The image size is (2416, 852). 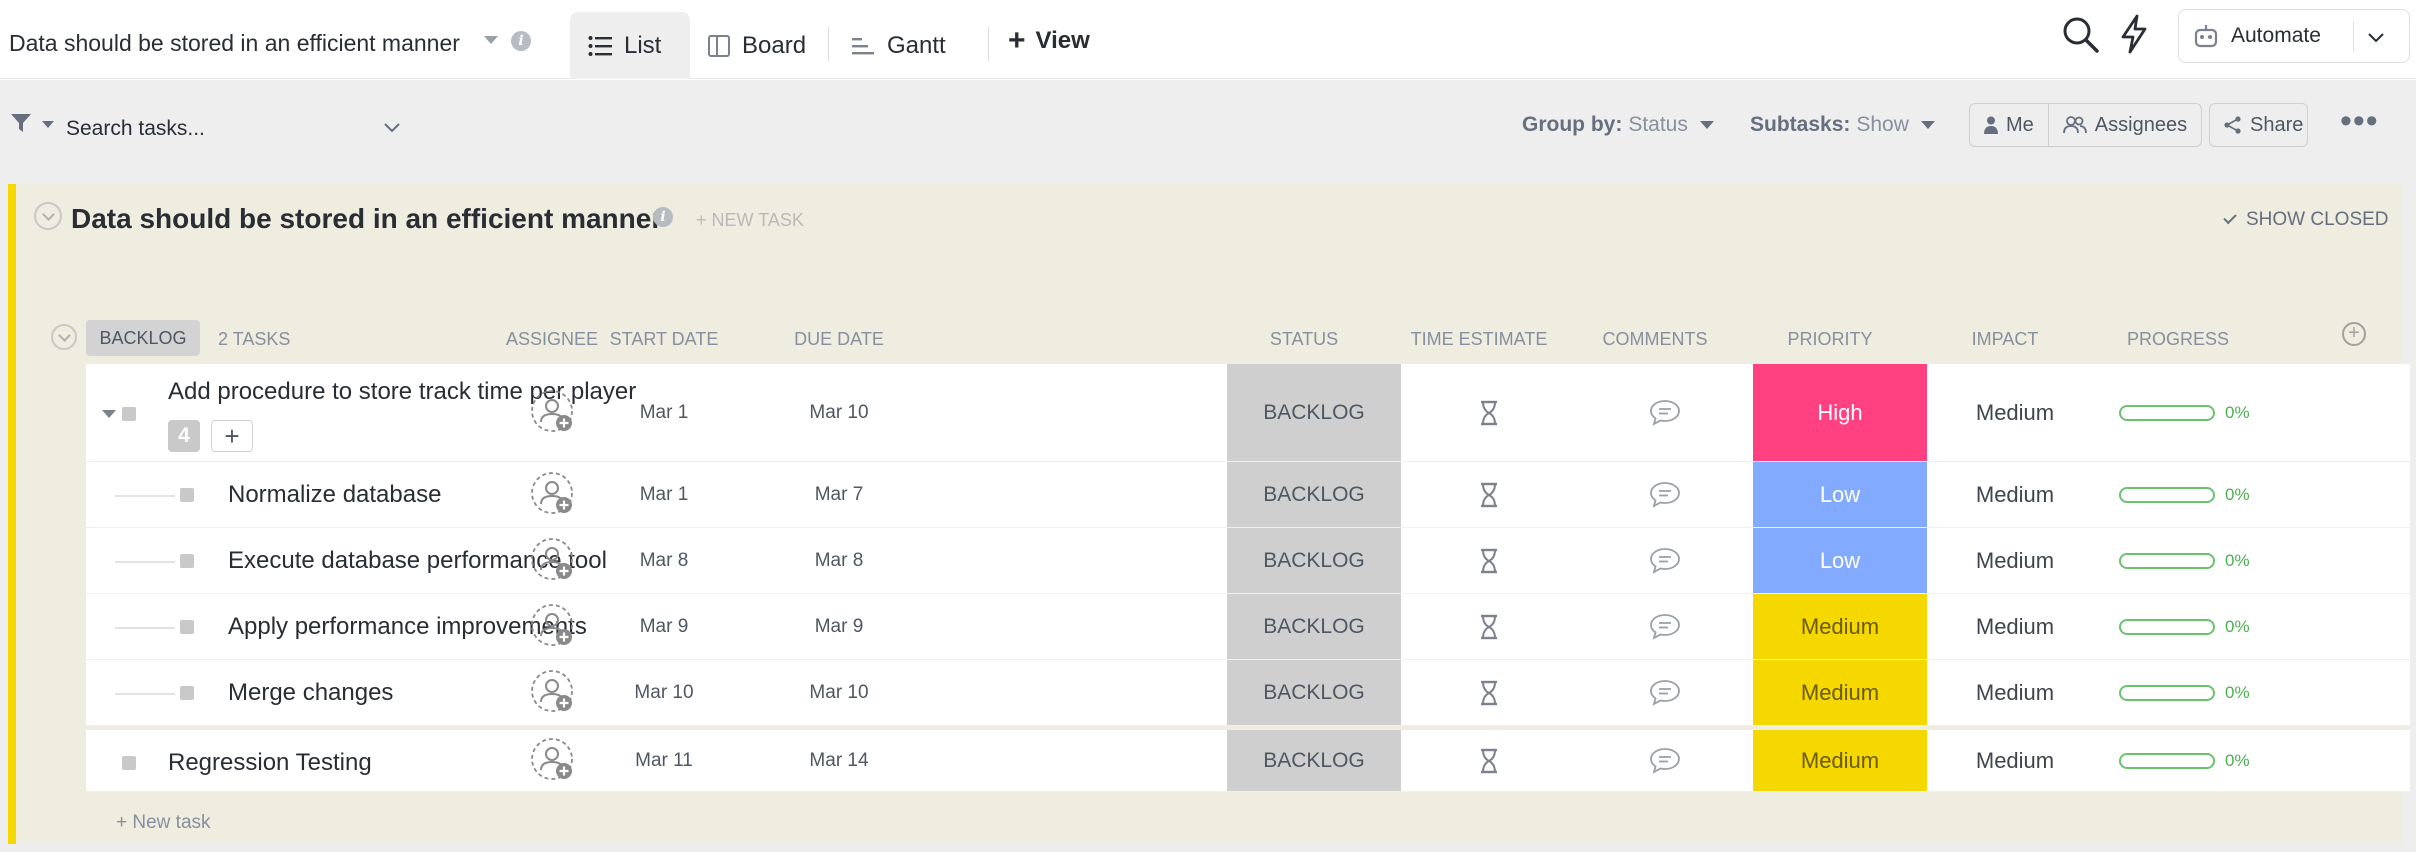 I want to click on subtasks-selector: Subtasks: Show, so click(x=1842, y=125).